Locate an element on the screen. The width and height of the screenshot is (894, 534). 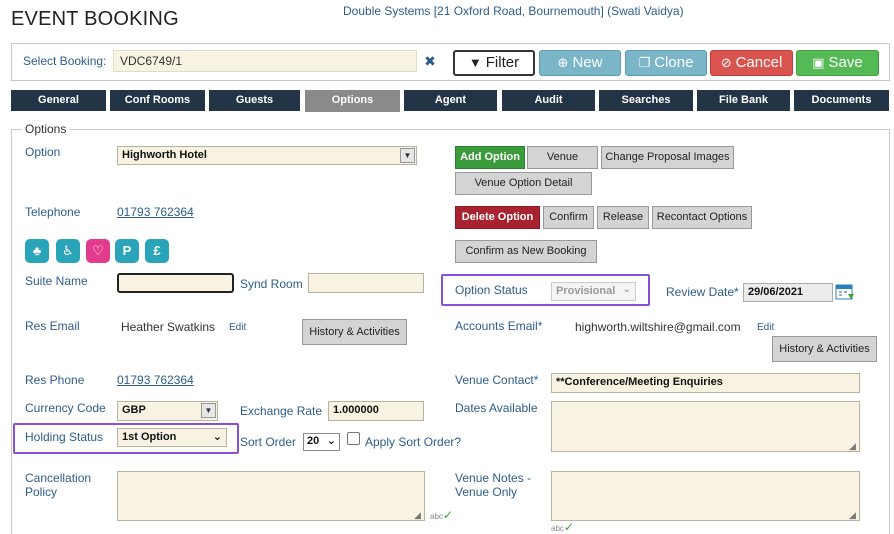
venue-button: Venue is located at coordinates (562, 157).